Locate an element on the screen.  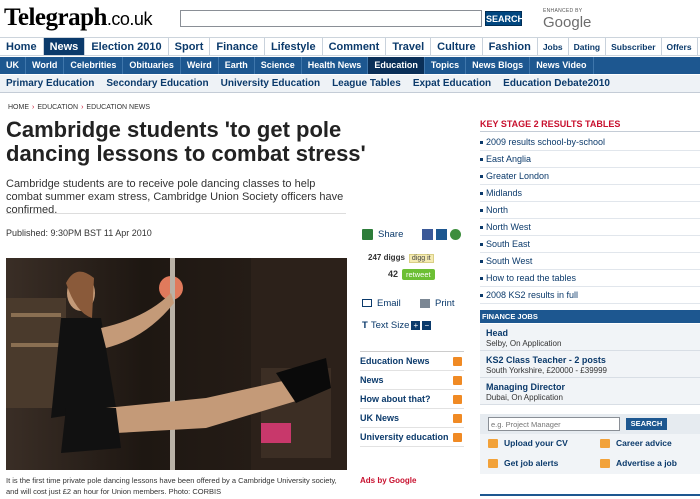
job-listing: Head Selby, On Application is located at coordinates (590, 337).